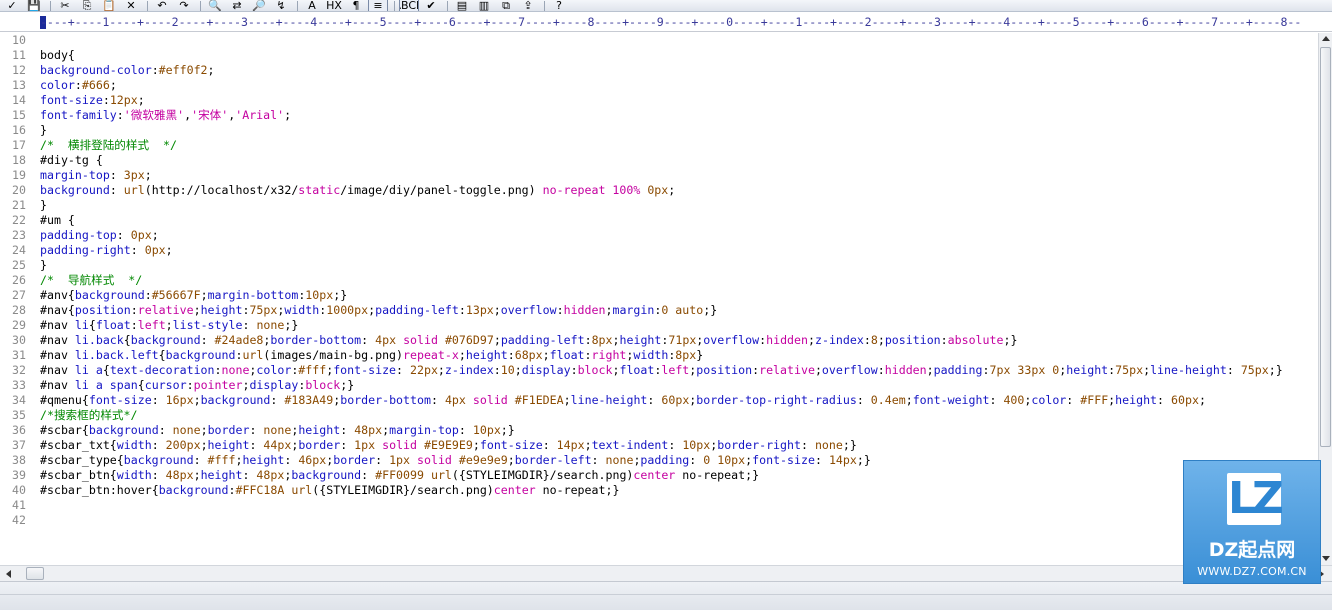 Image resolution: width=1332 pixels, height=610 pixels. Describe the element at coordinates (50, 6) in the screenshot. I see `toolbar-separator` at that location.